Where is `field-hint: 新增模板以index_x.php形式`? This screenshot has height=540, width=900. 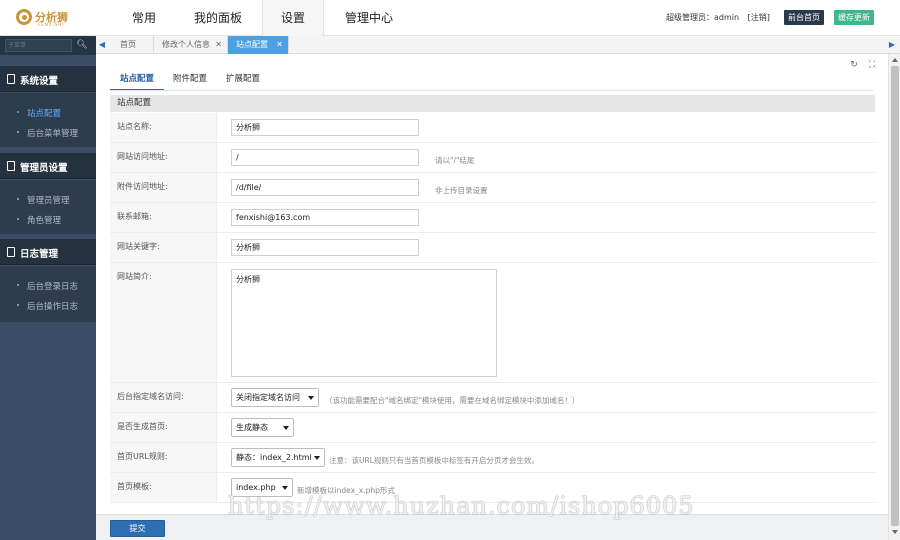
field-hint: 新增模板以index_x.php形式 is located at coordinates (346, 490).